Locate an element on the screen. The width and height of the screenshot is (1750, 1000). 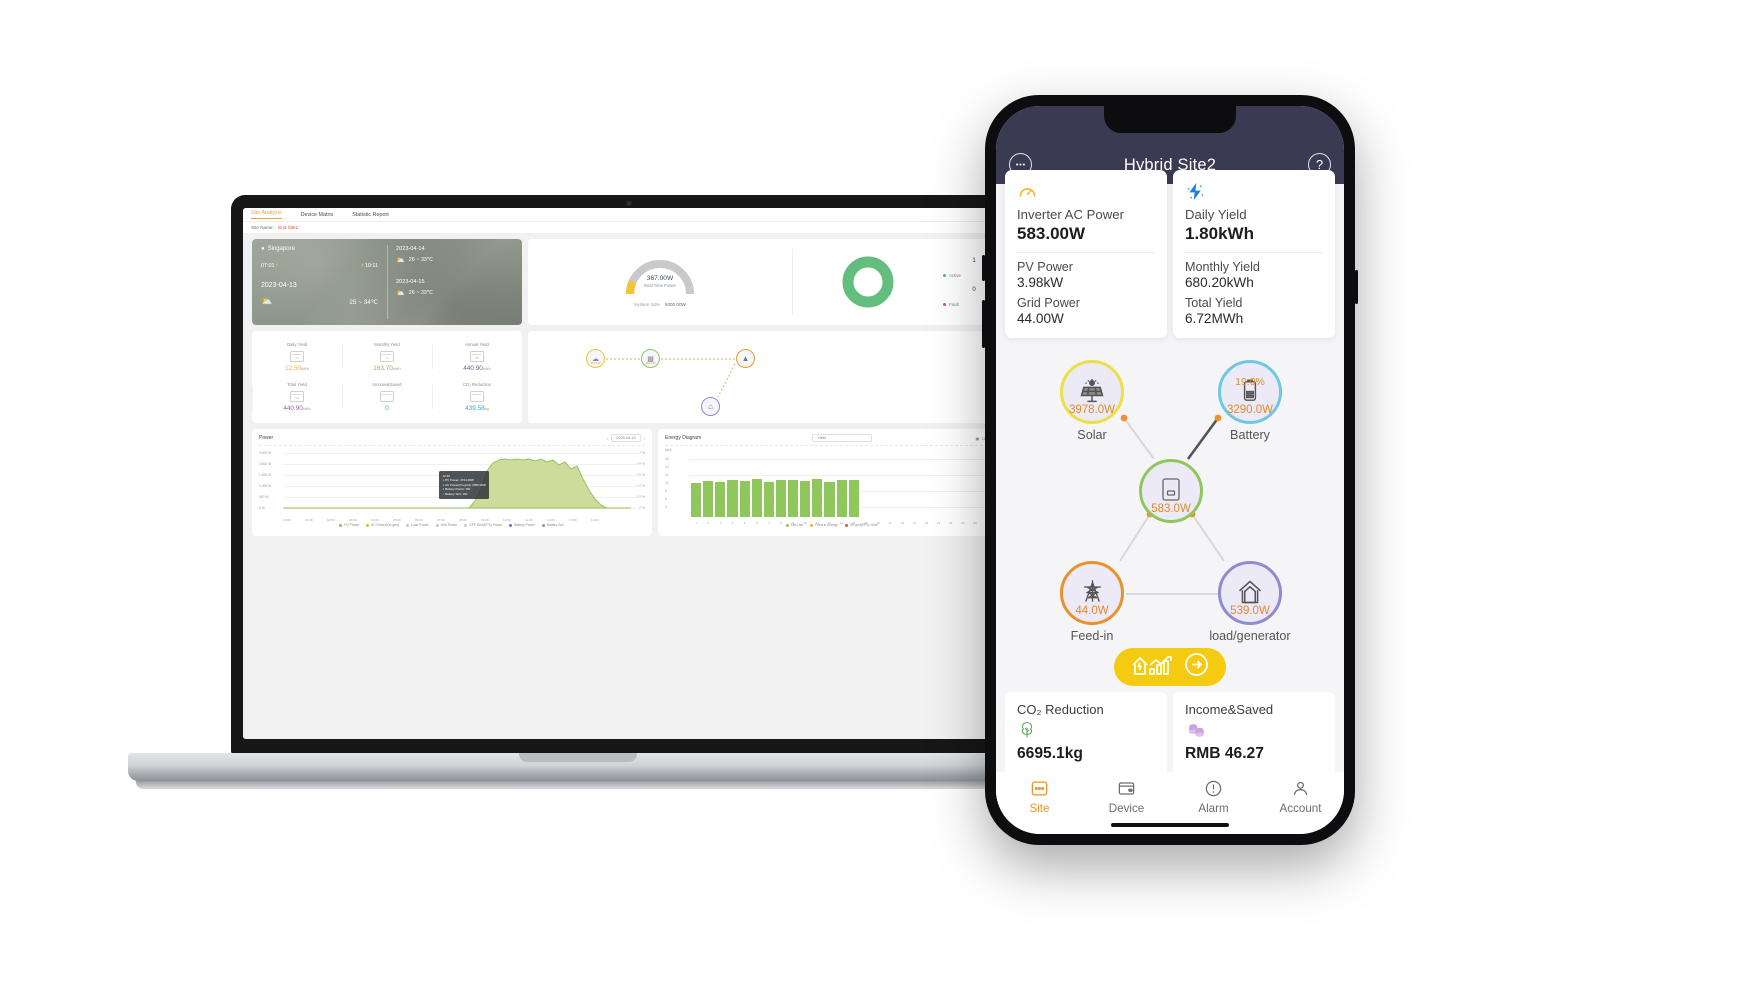
x-tick: 9 is located at coordinates (793, 523).